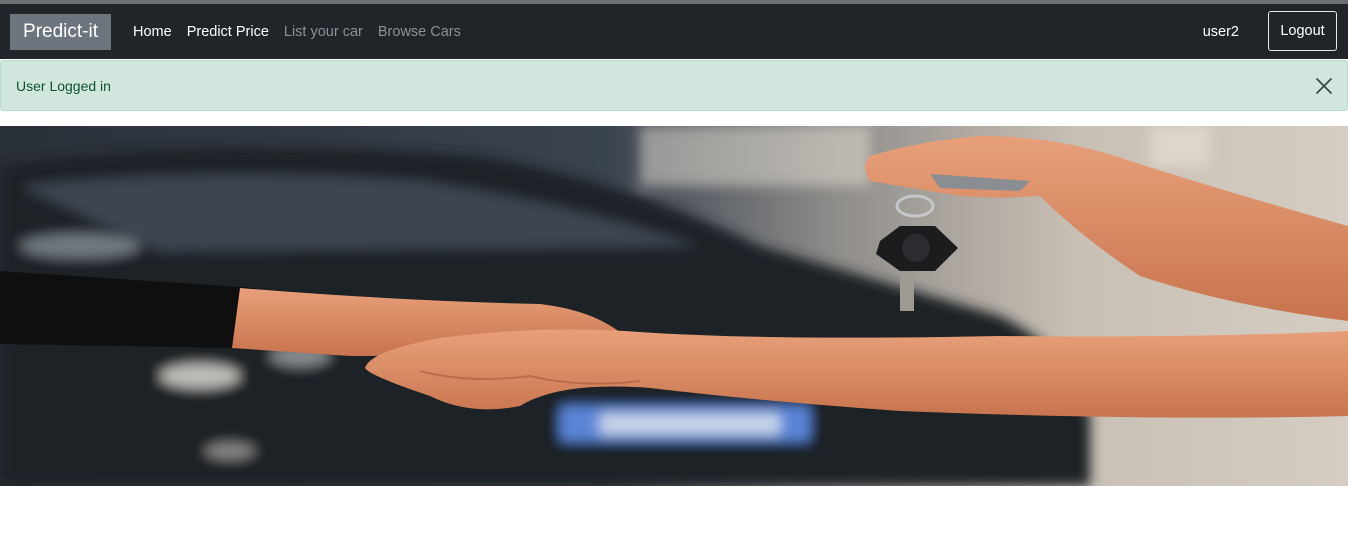  I want to click on alert-message: User Logged in, so click(63, 85).